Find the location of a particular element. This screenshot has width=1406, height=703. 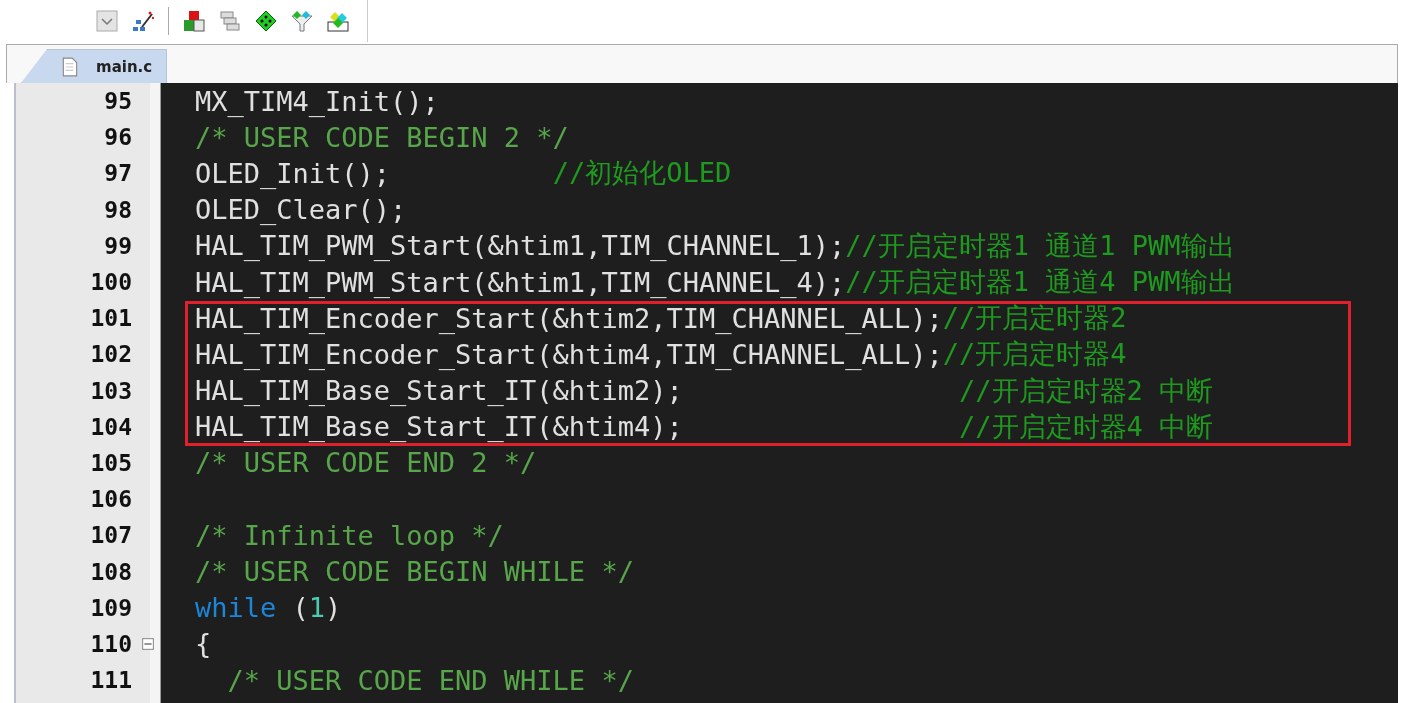

code-comment: //初始化OLED is located at coordinates (642, 173).